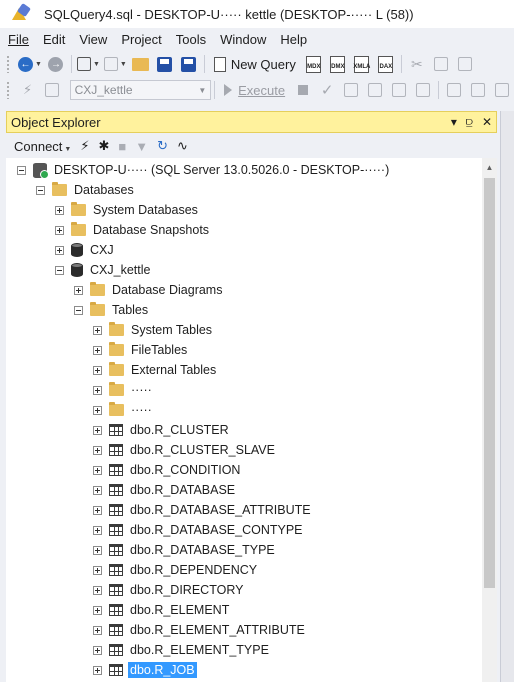 Image resolution: width=514 pixels, height=682 pixels. I want to click on tree-node-label: dbo.R_DEPENDENCY, so click(193, 570).